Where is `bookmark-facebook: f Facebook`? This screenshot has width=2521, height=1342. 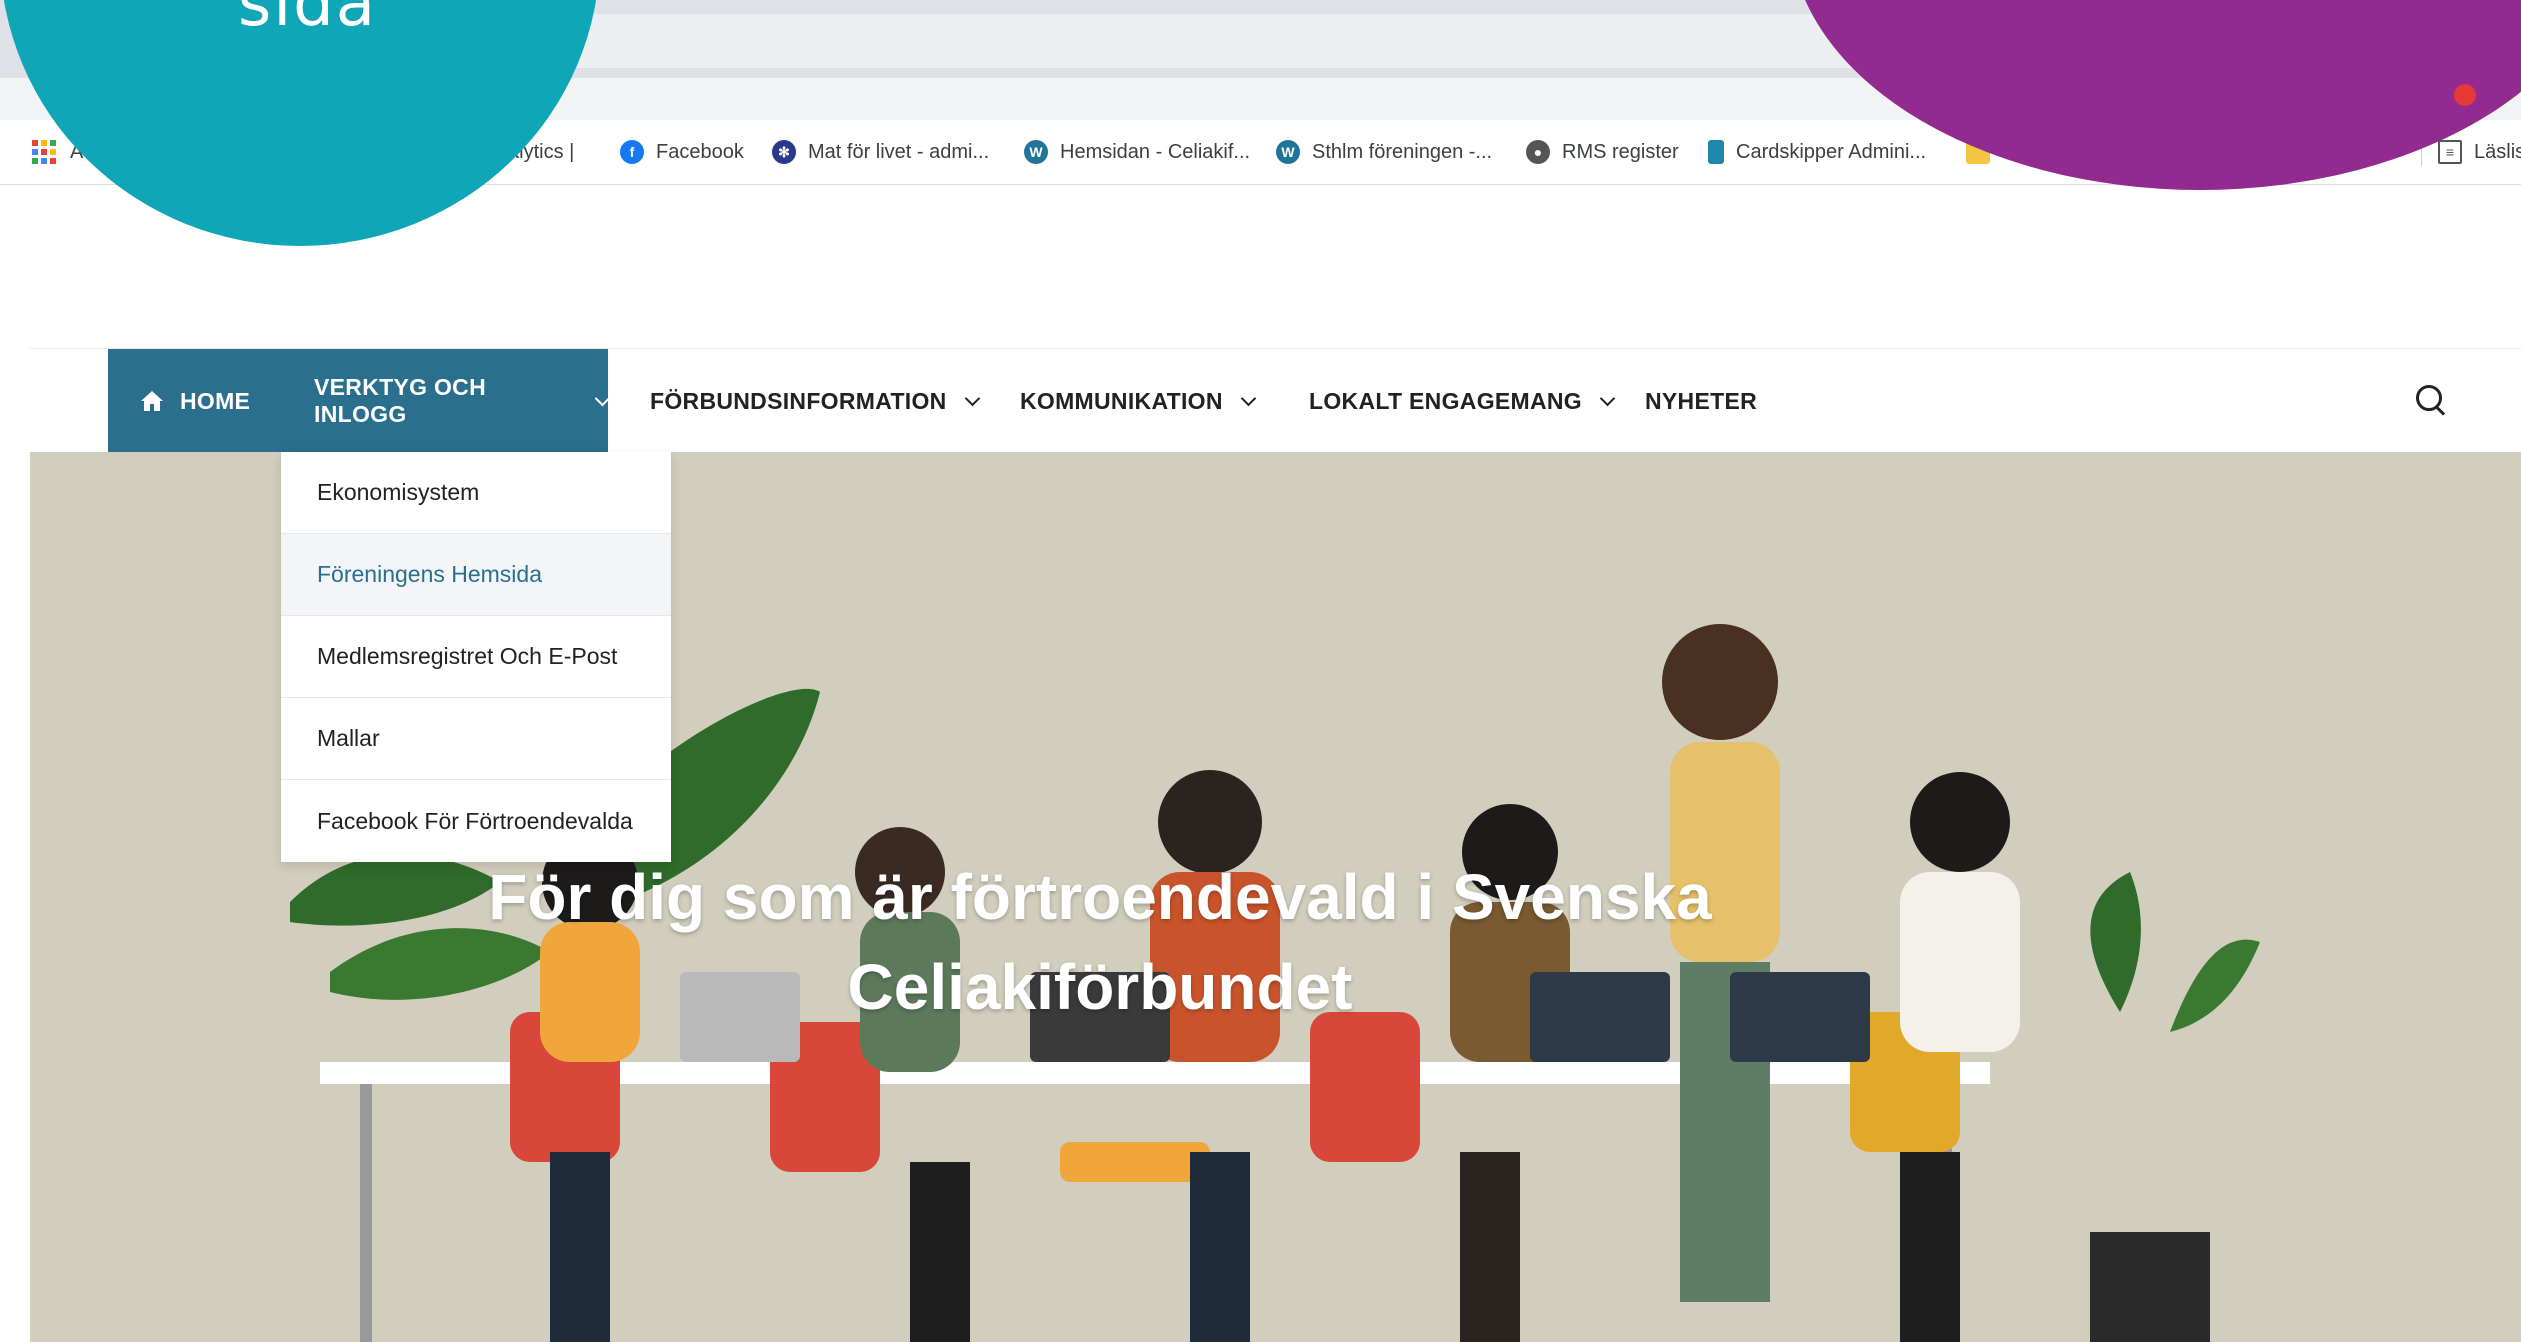
bookmark-facebook: f Facebook is located at coordinates (682, 152).